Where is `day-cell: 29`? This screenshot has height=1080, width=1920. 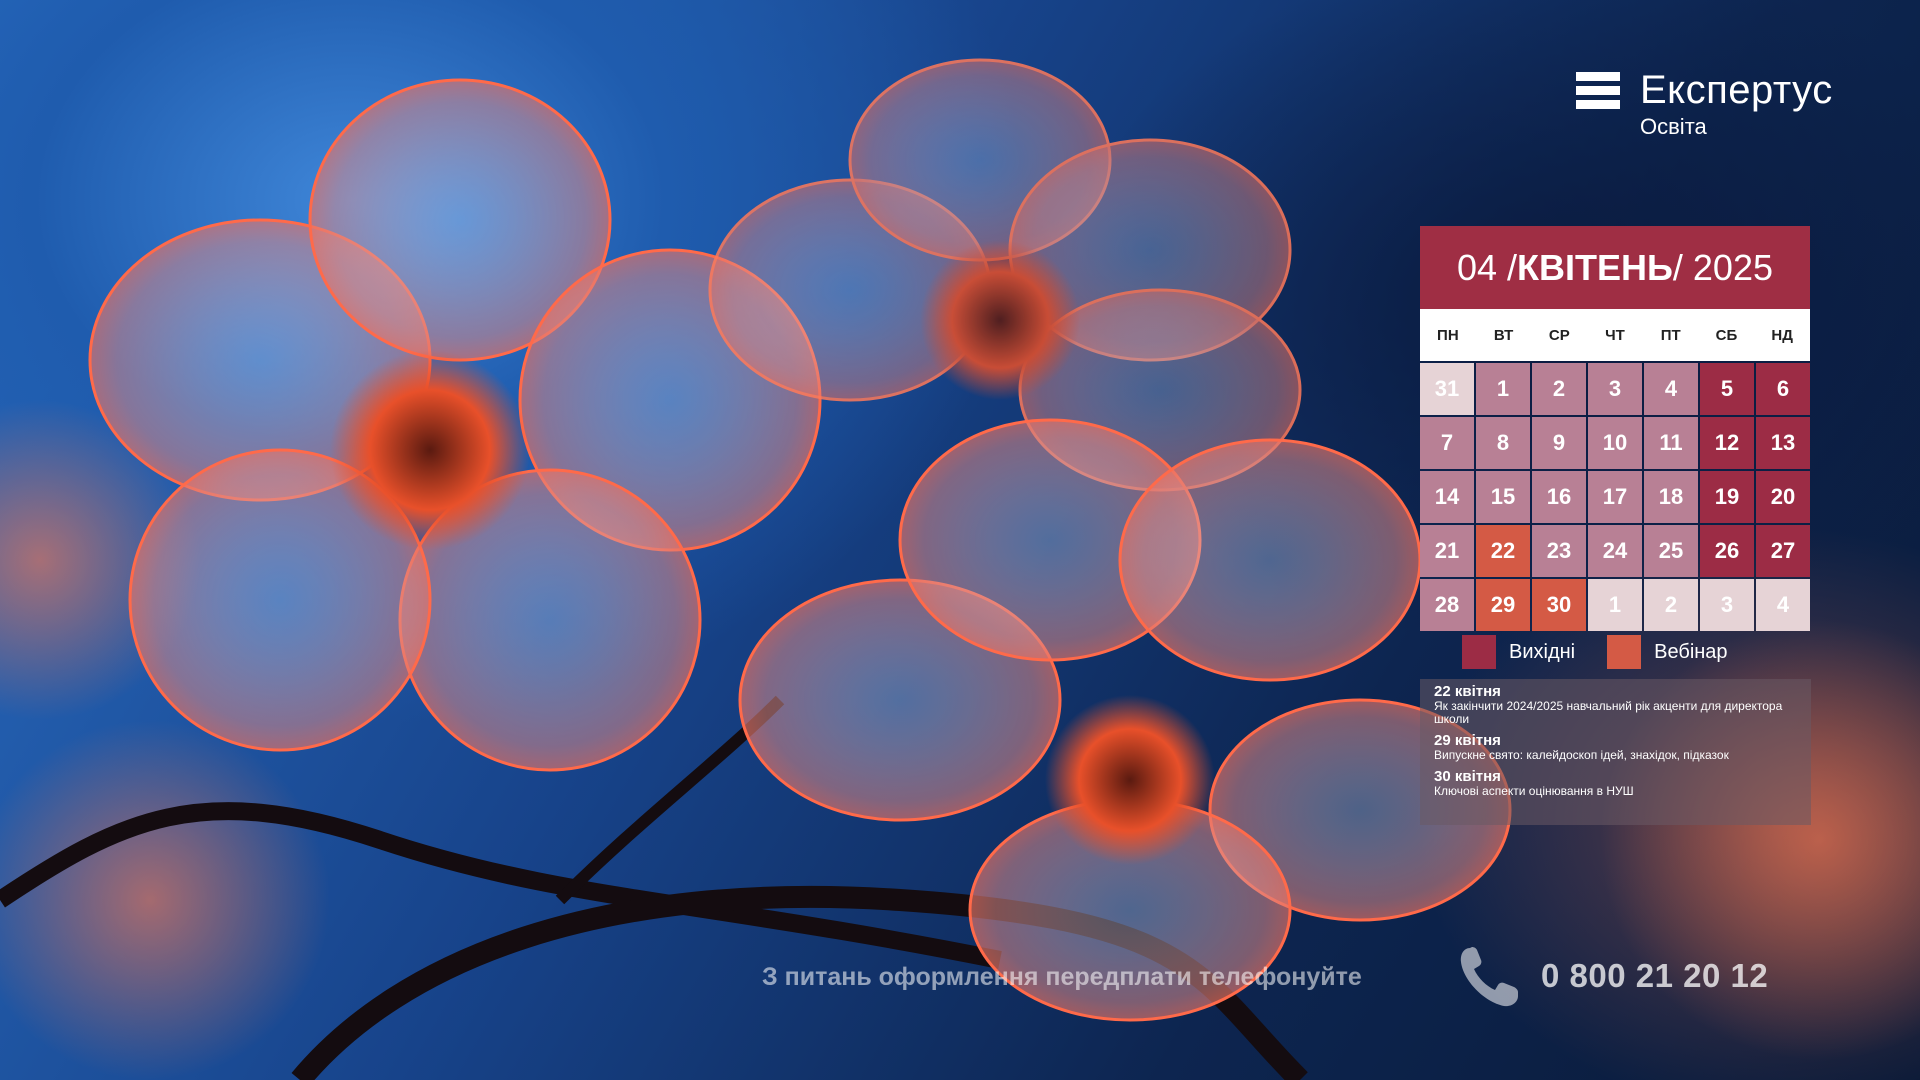
day-cell: 29 is located at coordinates (1503, 605).